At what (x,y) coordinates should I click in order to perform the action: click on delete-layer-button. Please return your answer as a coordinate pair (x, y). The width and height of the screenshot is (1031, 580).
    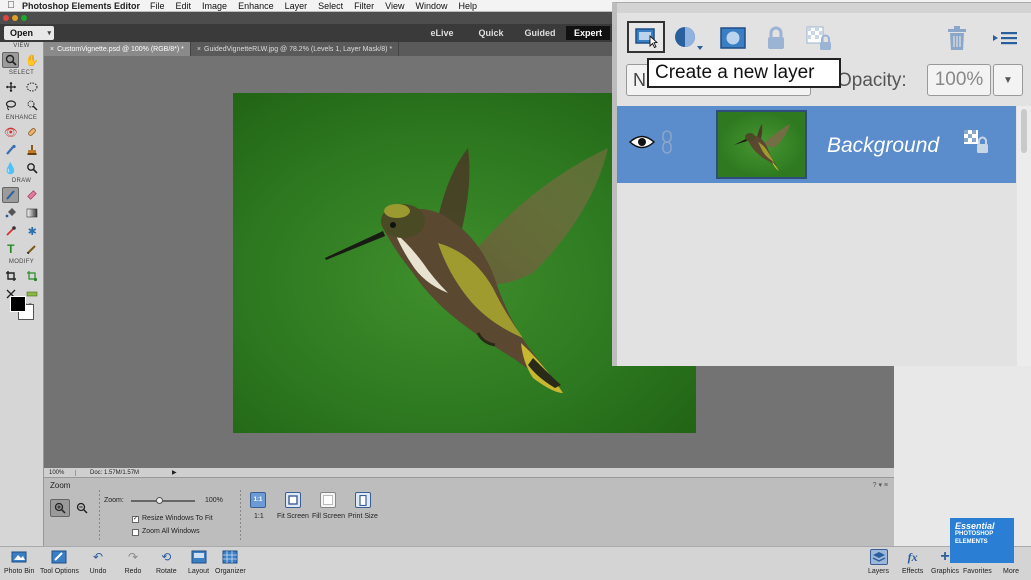
    Looking at the image, I should click on (957, 38).